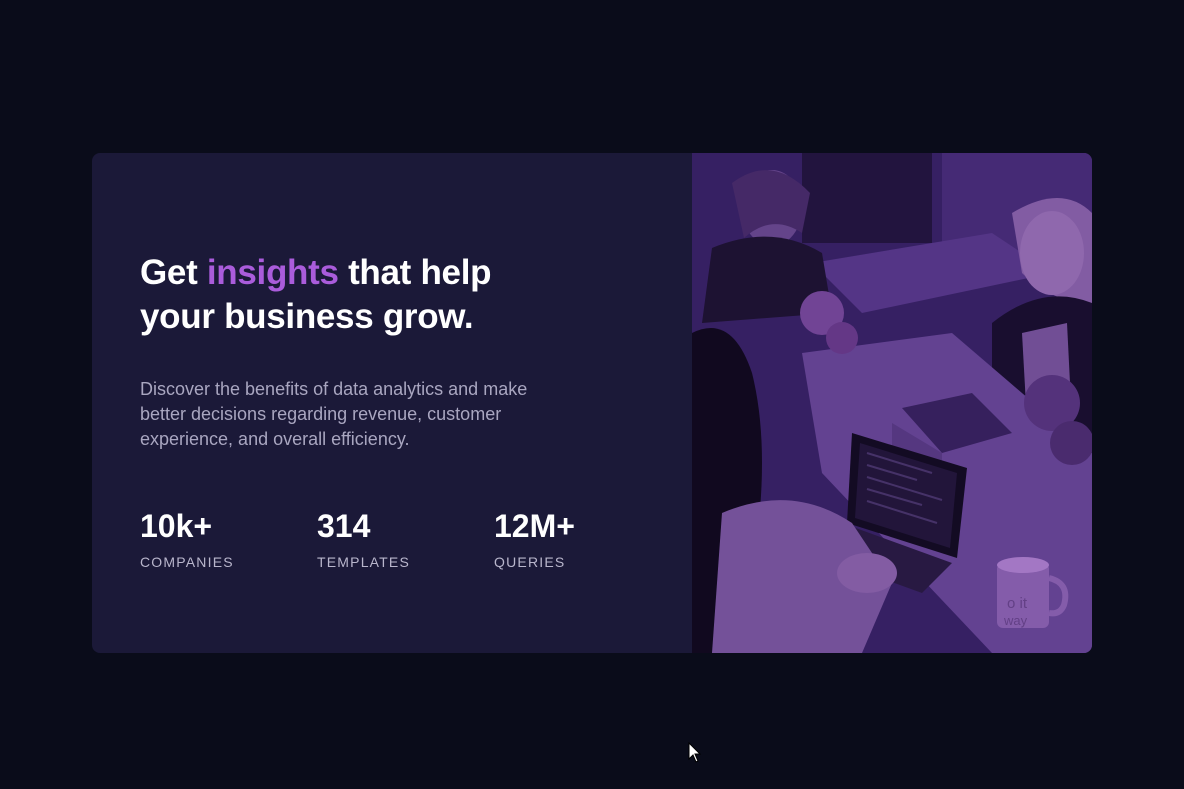  Describe the element at coordinates (405, 539) in the screenshot. I see `stat-templates: 314 TEMPLATES` at that location.